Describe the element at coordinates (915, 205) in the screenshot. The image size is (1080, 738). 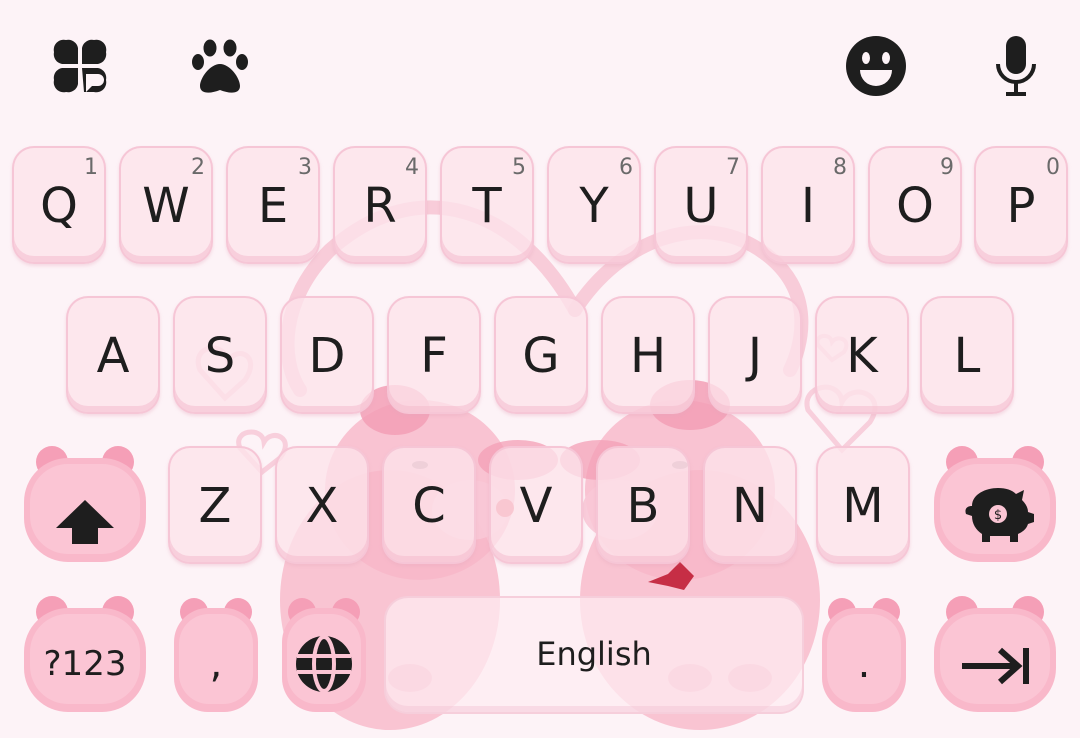
I see `key-o: 9O` at that location.